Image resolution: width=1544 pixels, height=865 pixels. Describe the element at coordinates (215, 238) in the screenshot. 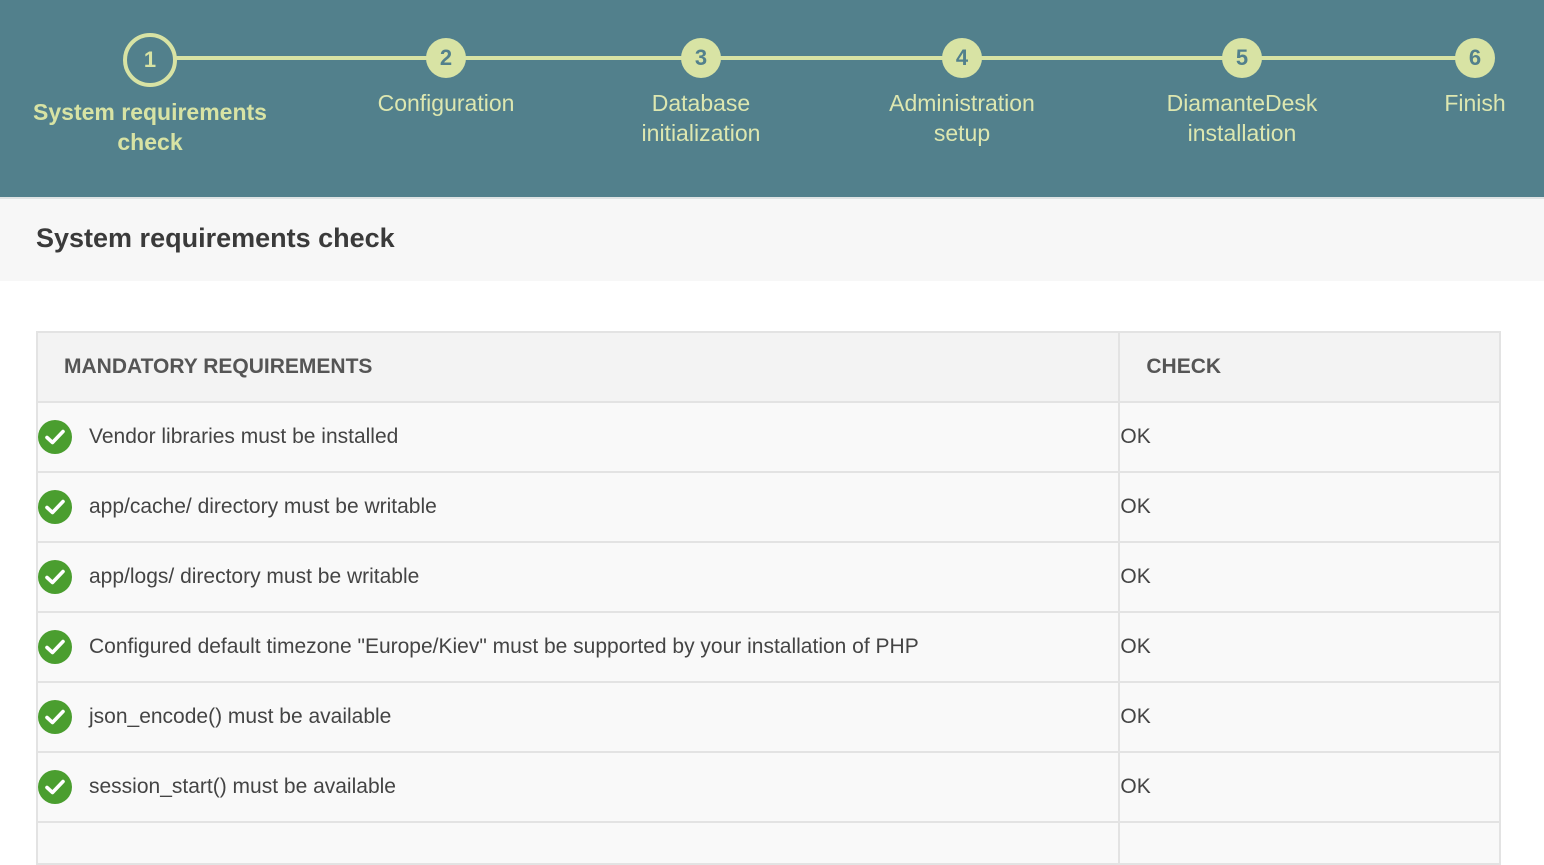

I see `page-title: System requirements check` at that location.